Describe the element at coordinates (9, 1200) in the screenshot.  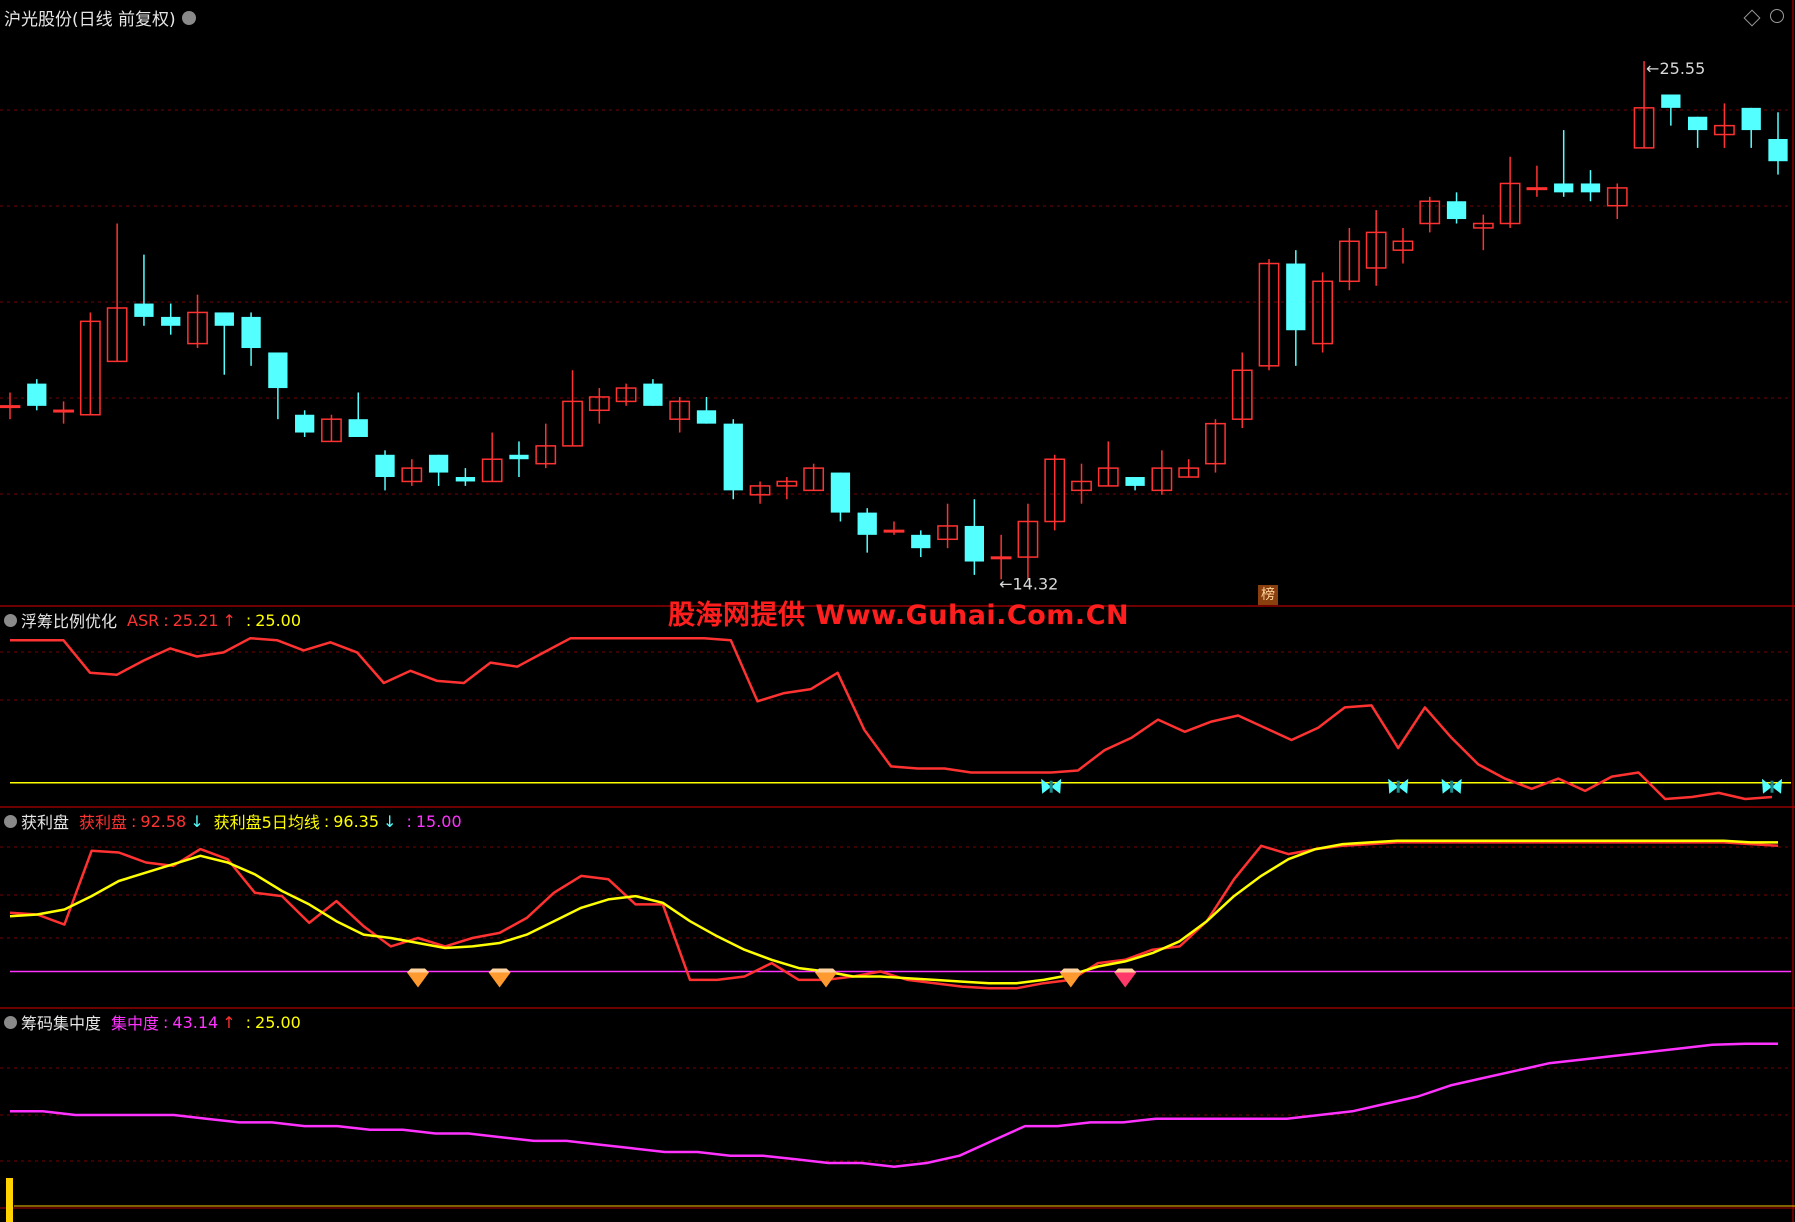
I see `scroll-handle` at that location.